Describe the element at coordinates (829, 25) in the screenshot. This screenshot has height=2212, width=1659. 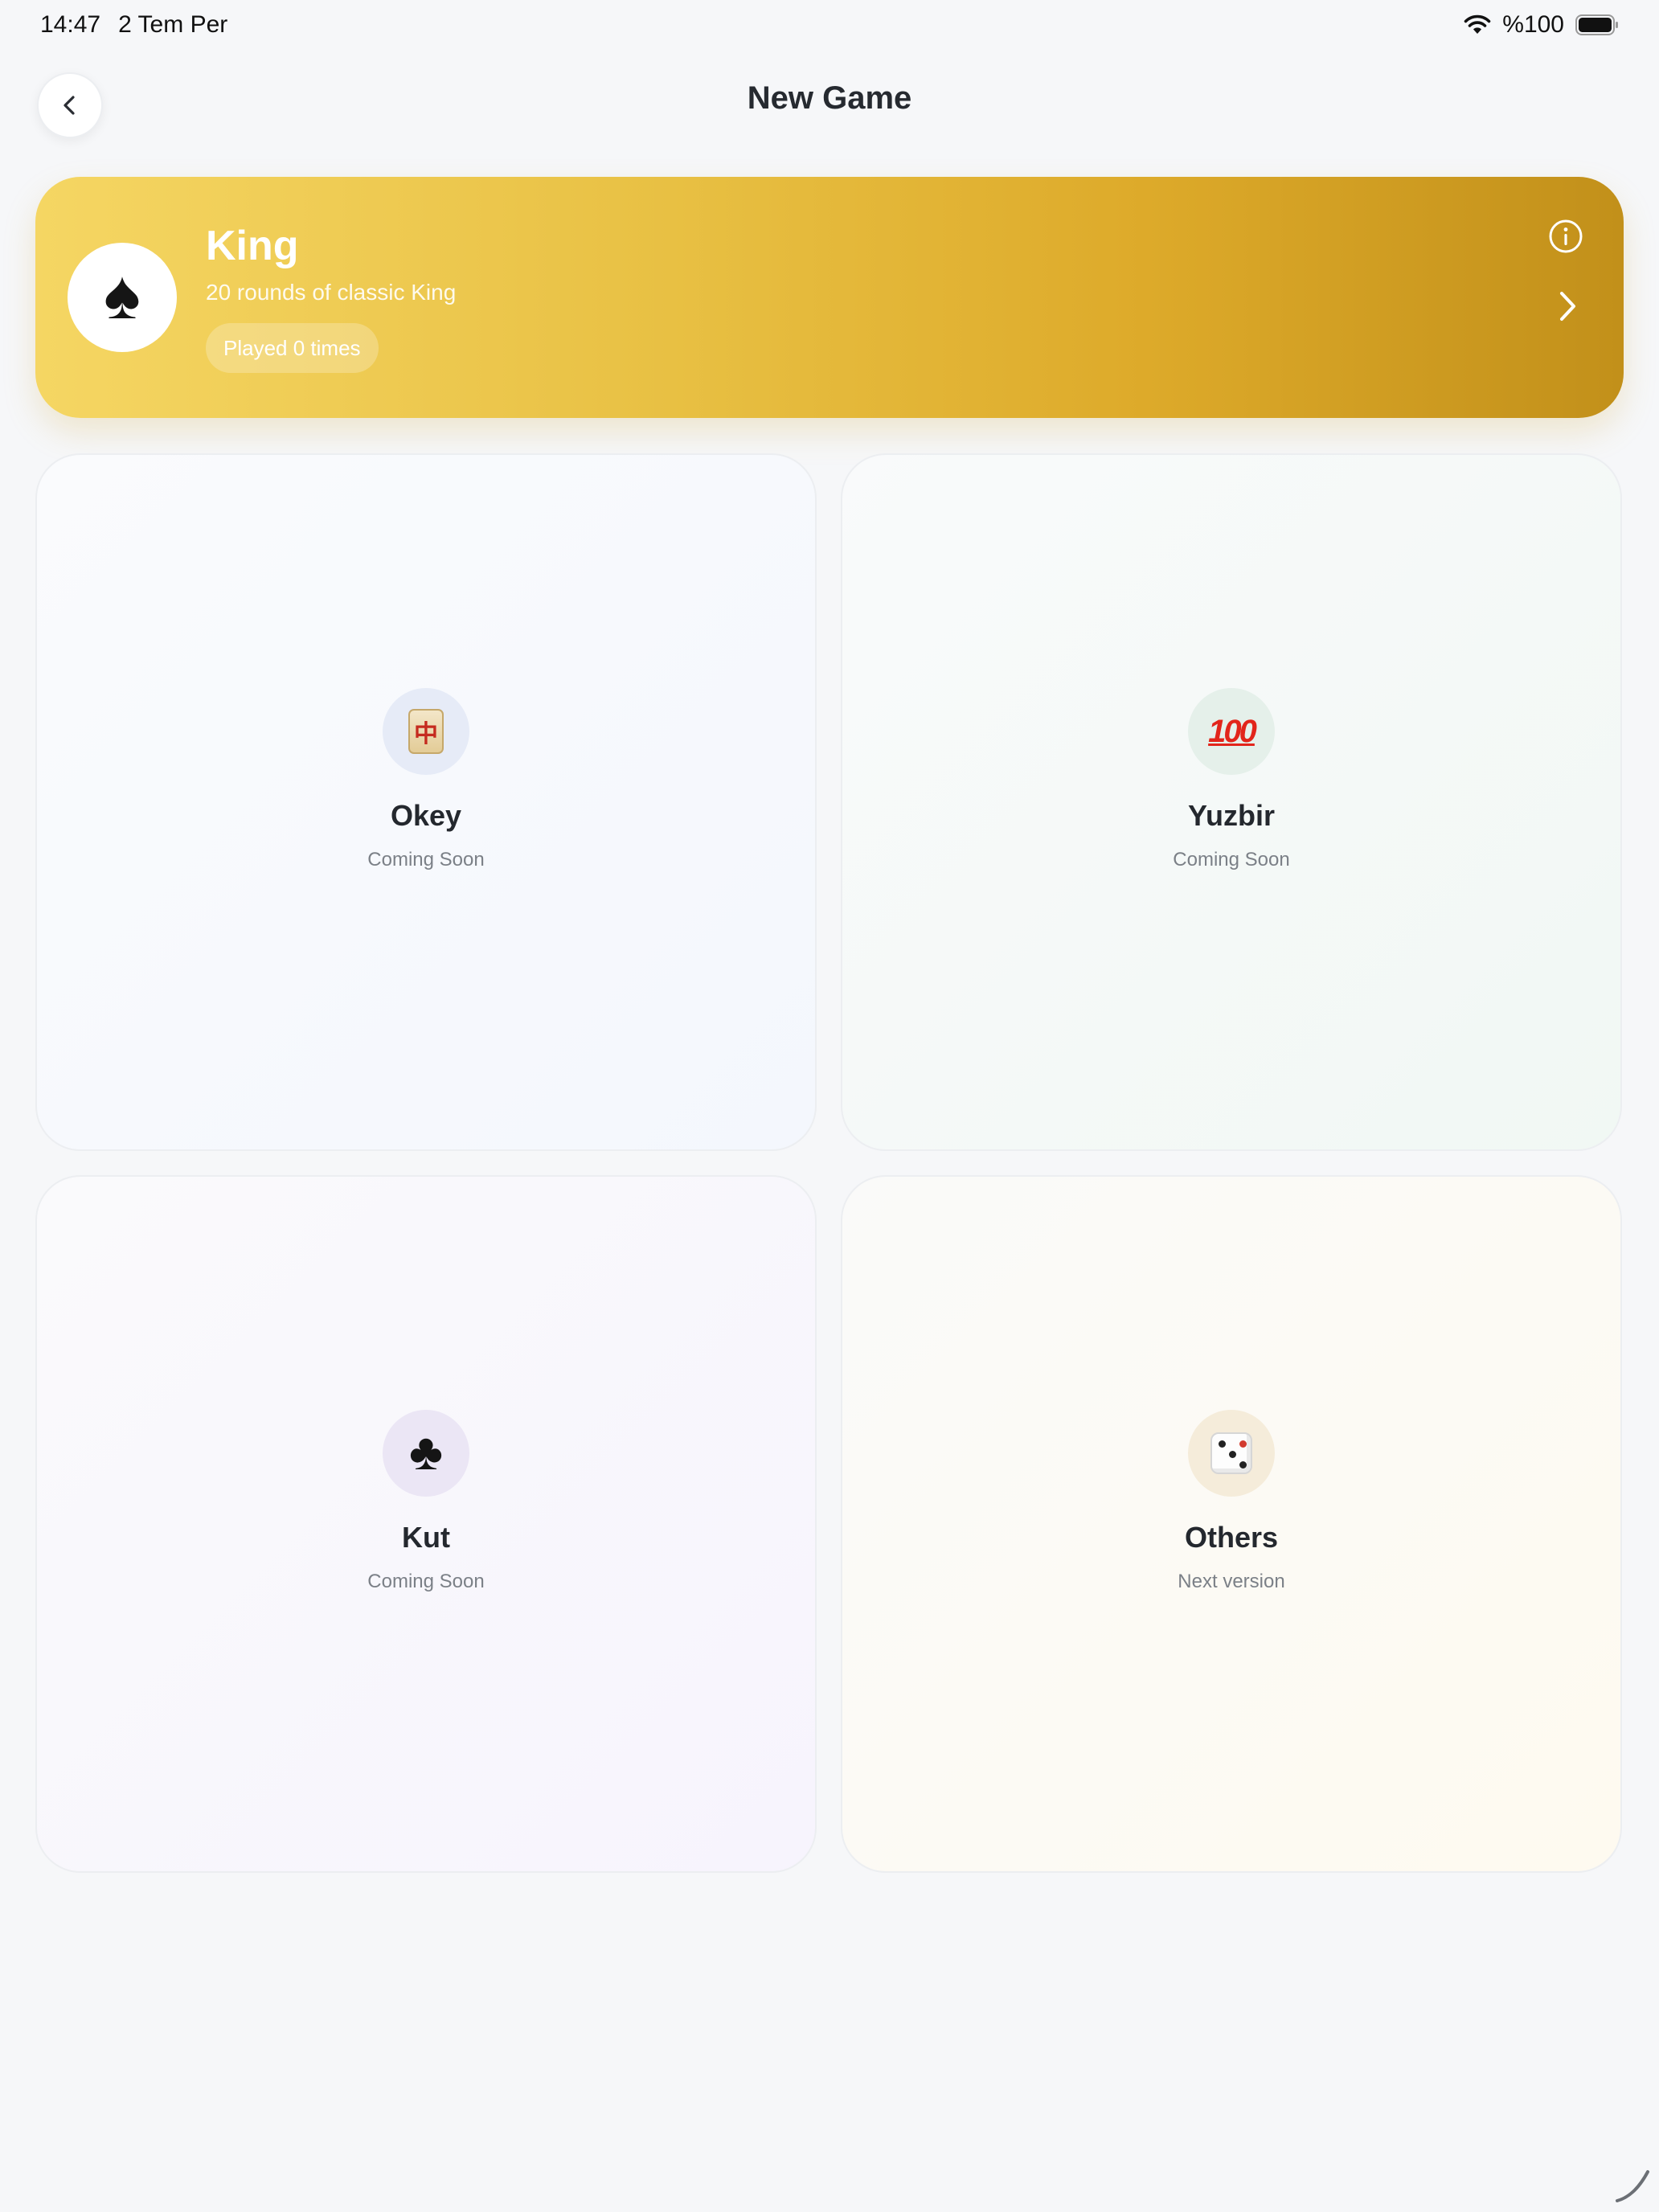
I see `status-bar: 14:47 2 Tem Per %100` at that location.